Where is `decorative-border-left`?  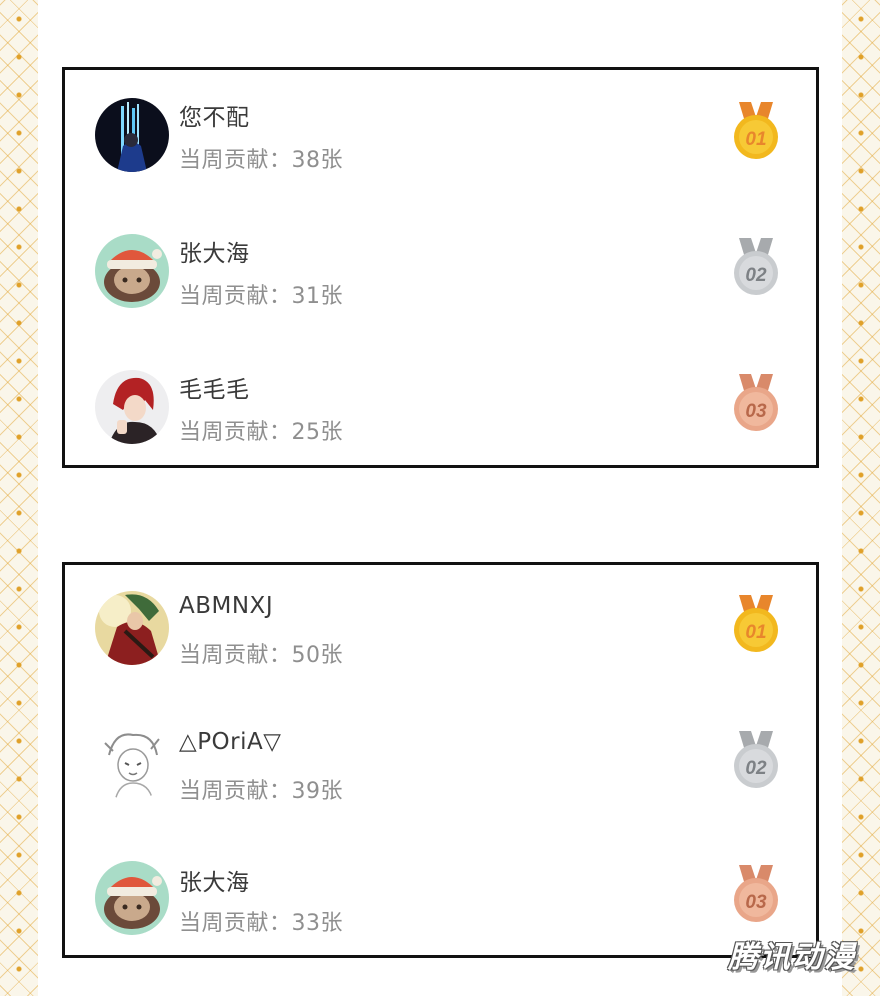
decorative-border-left is located at coordinates (19, 498).